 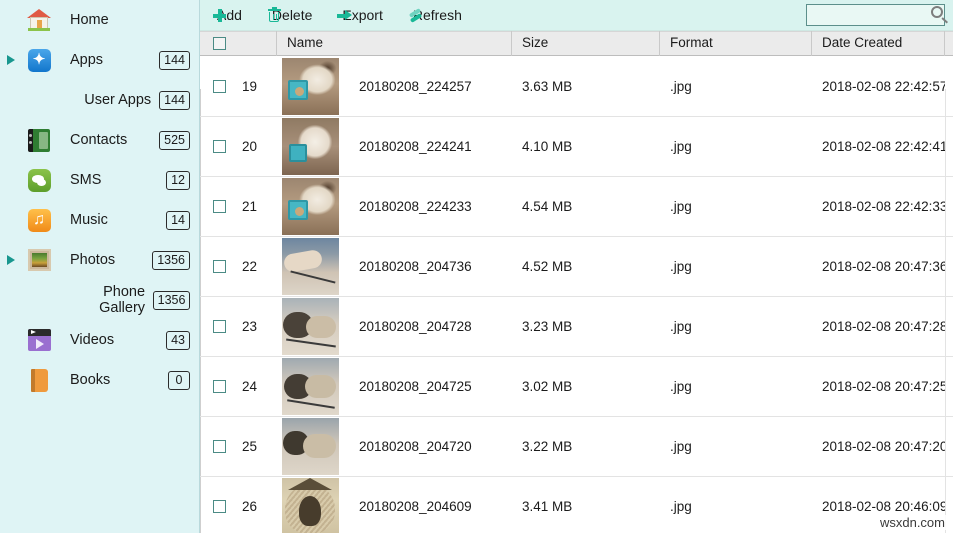 I want to click on sidebar-item-books: Books 0, so click(x=99, y=380).